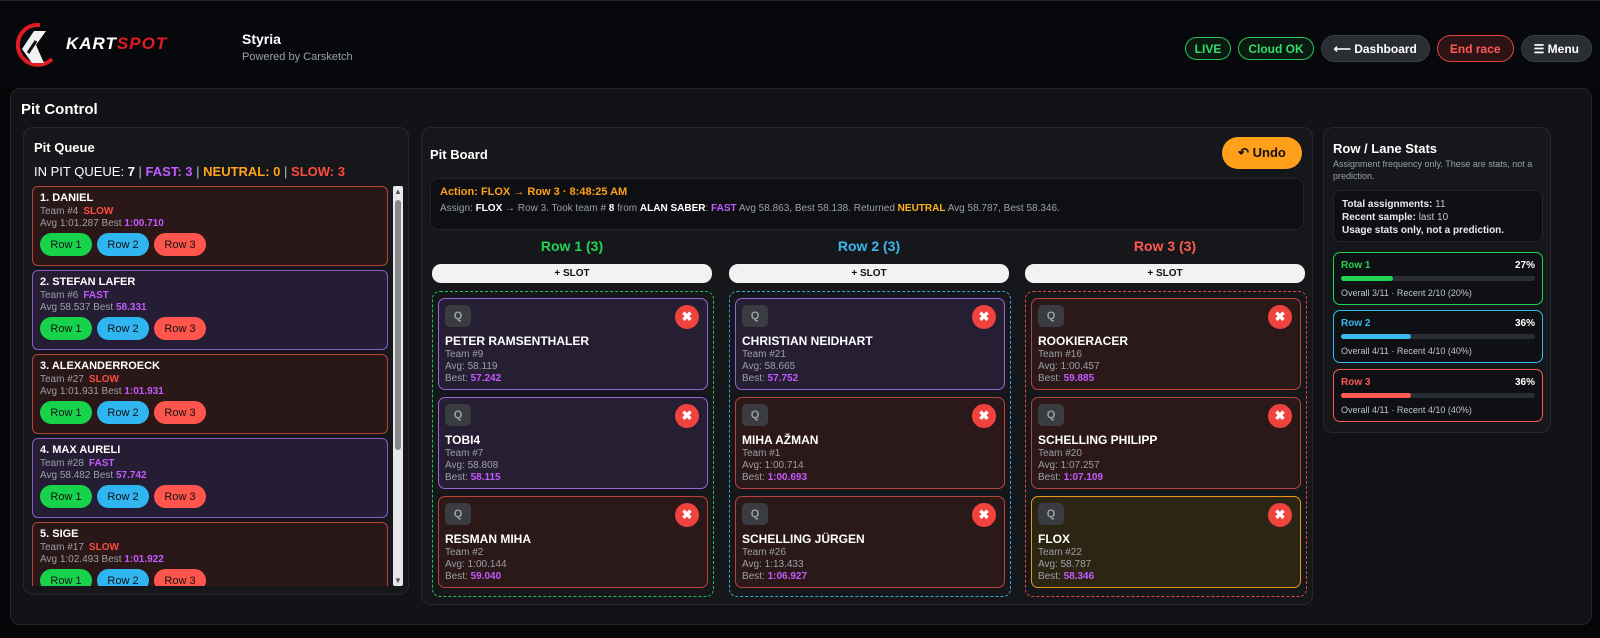 The image size is (1600, 638). Describe the element at coordinates (1423, 230) in the screenshot. I see `usage-note: Usage stats only, not a prediction.` at that location.